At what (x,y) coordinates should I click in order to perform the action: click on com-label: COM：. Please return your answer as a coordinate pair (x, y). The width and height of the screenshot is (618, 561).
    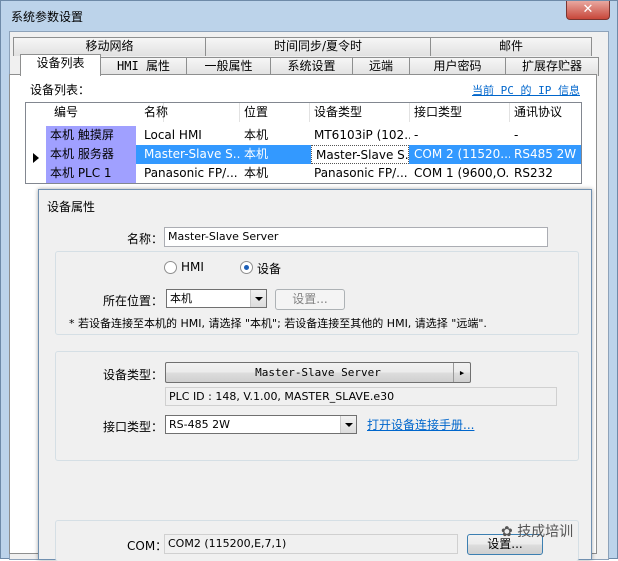
    Looking at the image, I should click on (147, 546).